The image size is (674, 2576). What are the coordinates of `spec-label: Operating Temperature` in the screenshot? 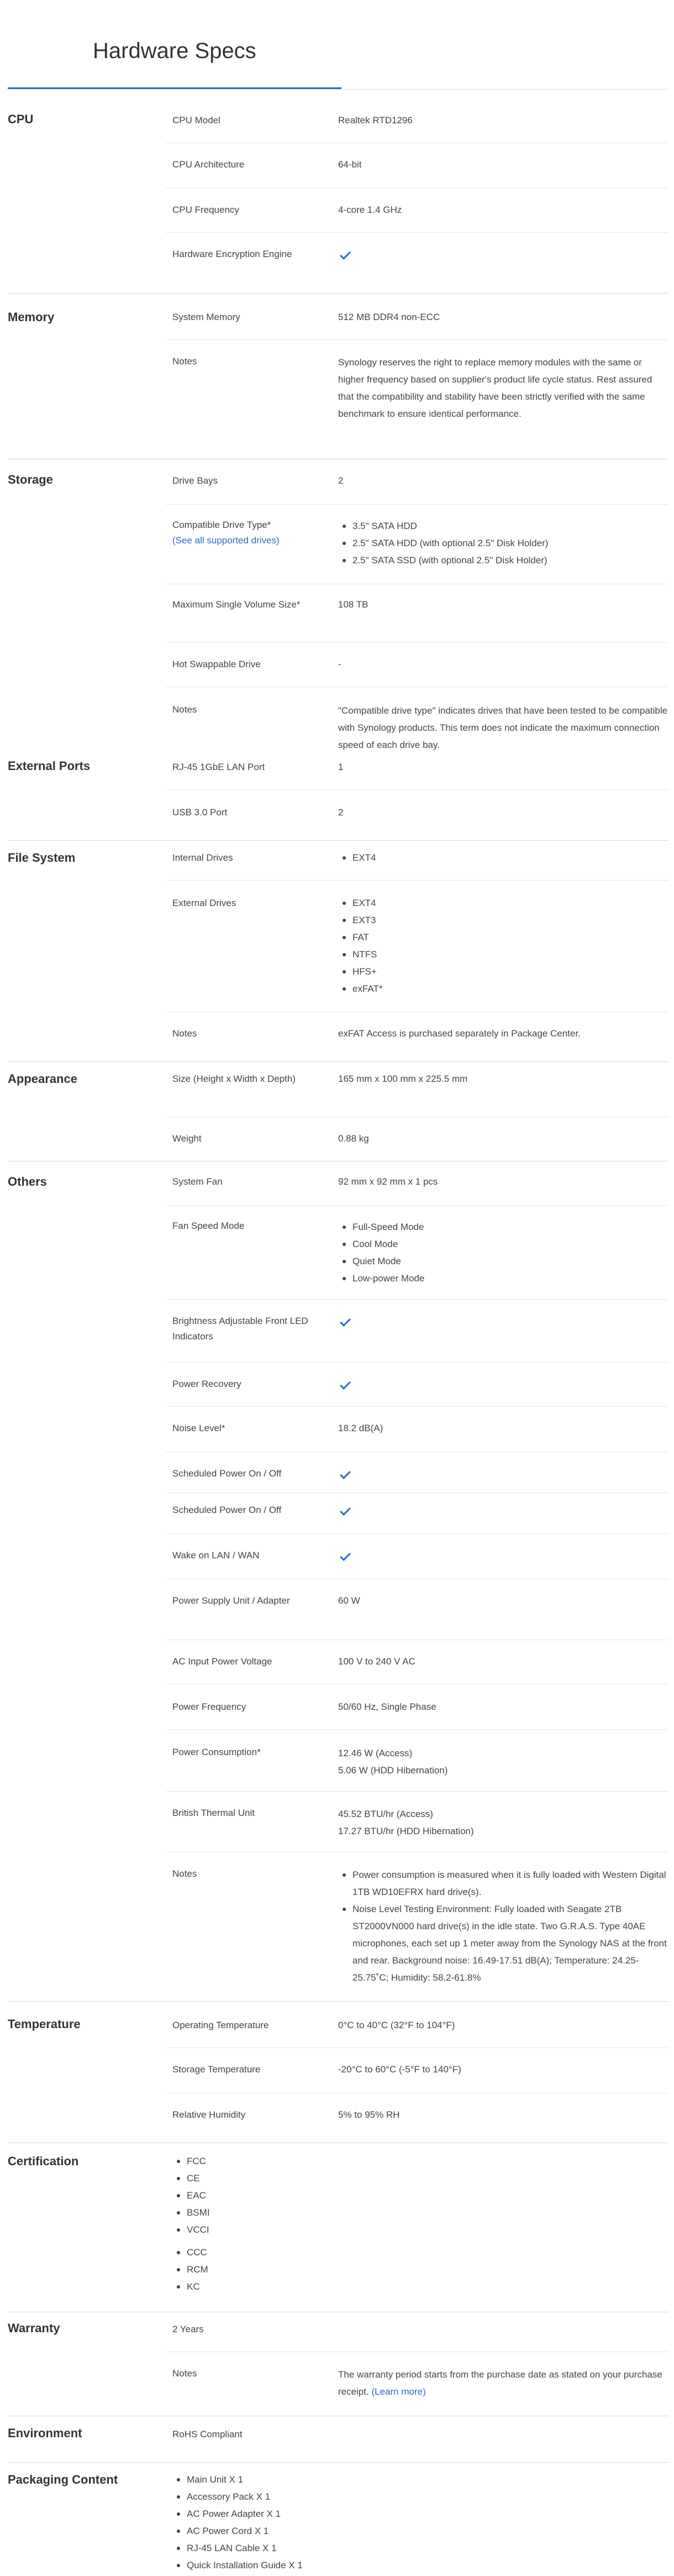 It's located at (221, 2025).